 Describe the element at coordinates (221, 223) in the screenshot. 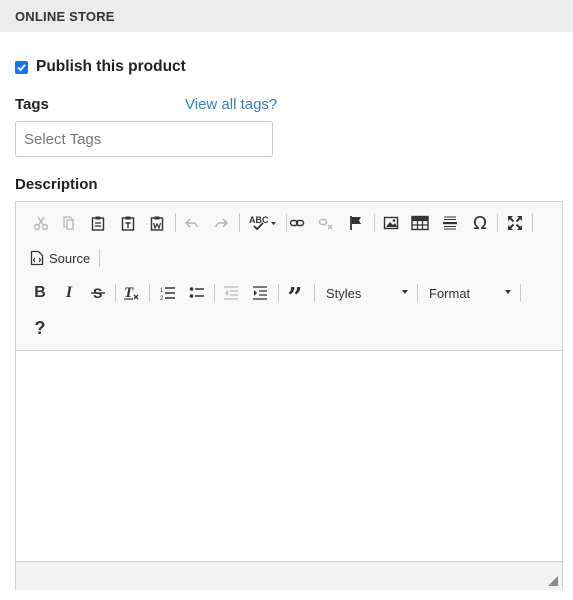

I see `redo-icon` at that location.